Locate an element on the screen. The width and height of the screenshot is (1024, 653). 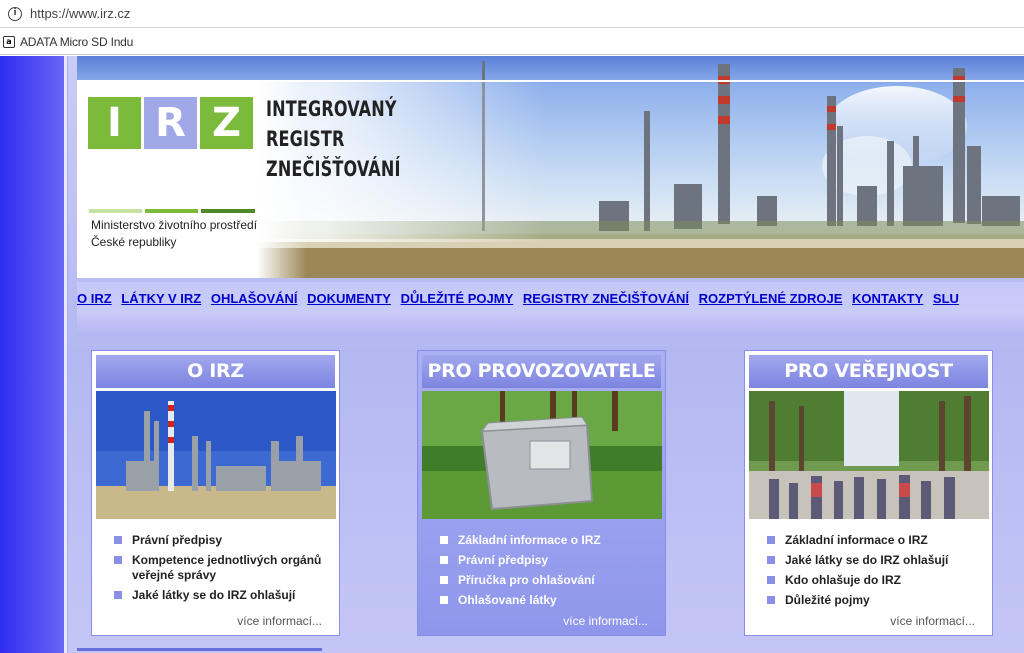
waste-container-image is located at coordinates (542, 455).